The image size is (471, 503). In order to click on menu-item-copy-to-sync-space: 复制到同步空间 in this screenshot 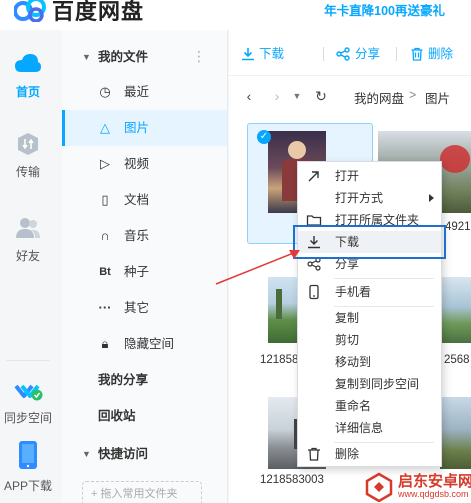, I will do `click(369, 384)`.